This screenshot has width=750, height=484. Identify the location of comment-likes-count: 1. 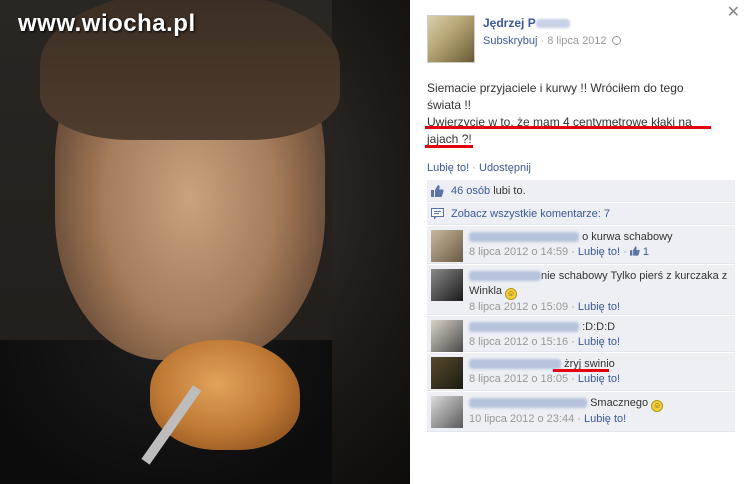
(639, 252).